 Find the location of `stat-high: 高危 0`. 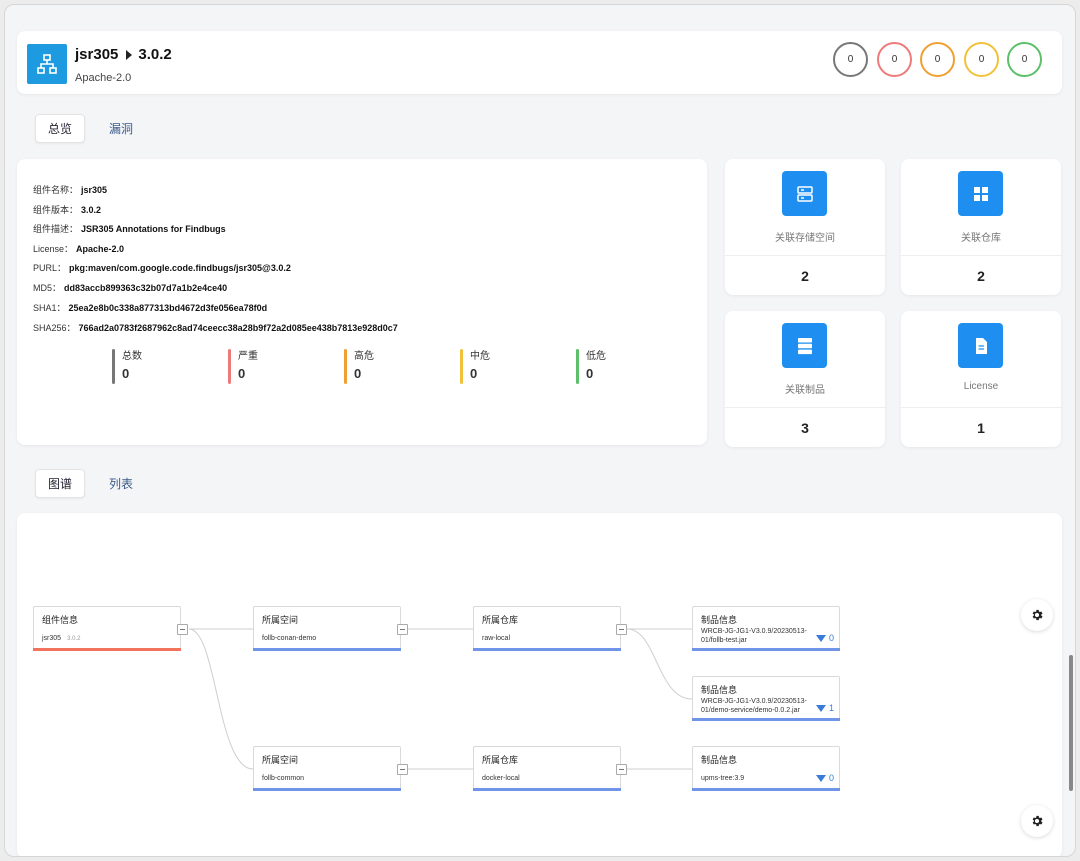

stat-high: 高危 0 is located at coordinates (359, 366).